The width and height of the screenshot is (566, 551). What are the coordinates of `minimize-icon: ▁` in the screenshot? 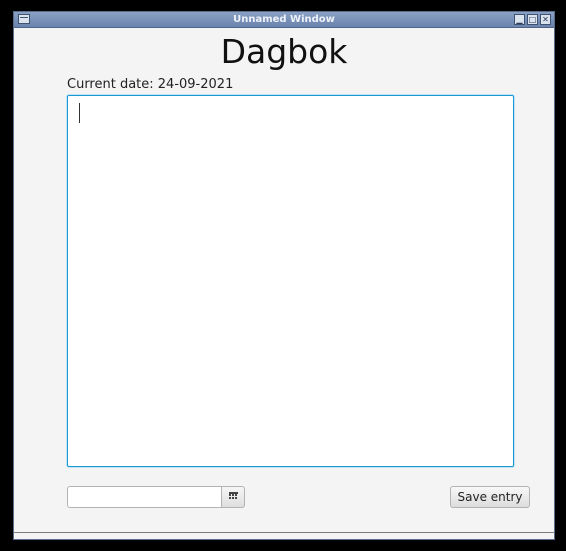 It's located at (519, 19).